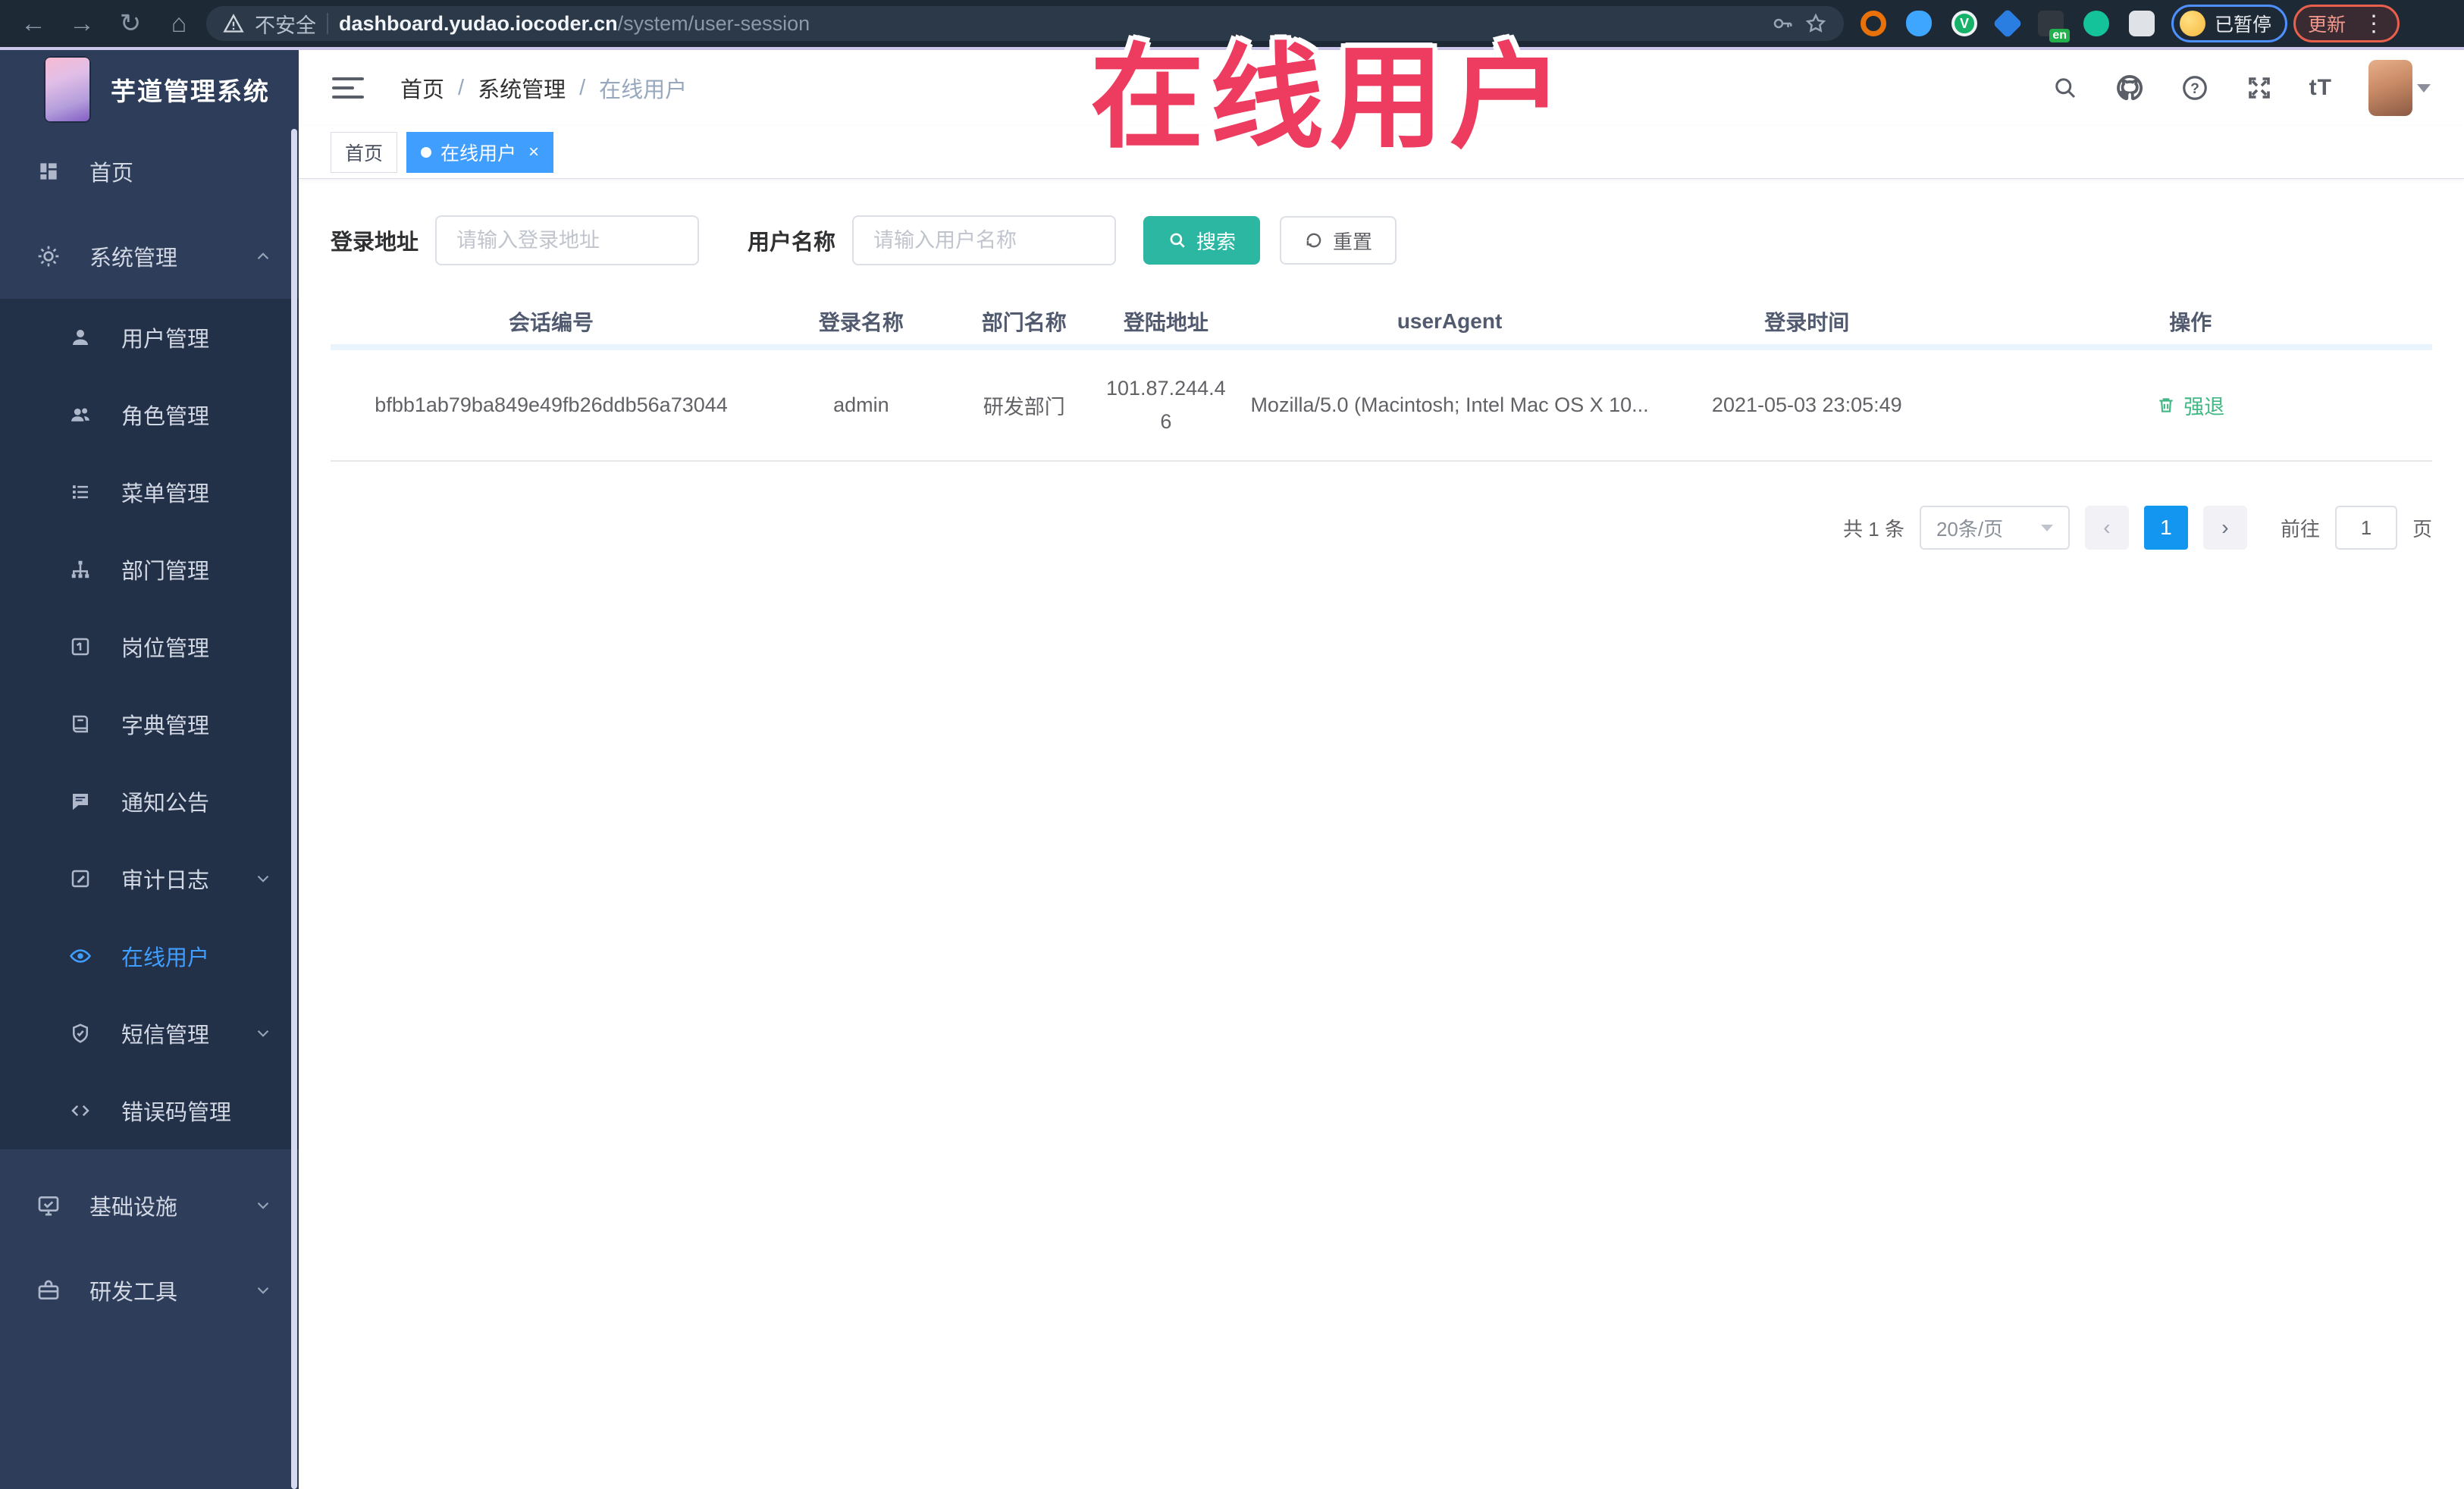 This screenshot has width=2464, height=1489. I want to click on col-username: 登录名称, so click(862, 324).